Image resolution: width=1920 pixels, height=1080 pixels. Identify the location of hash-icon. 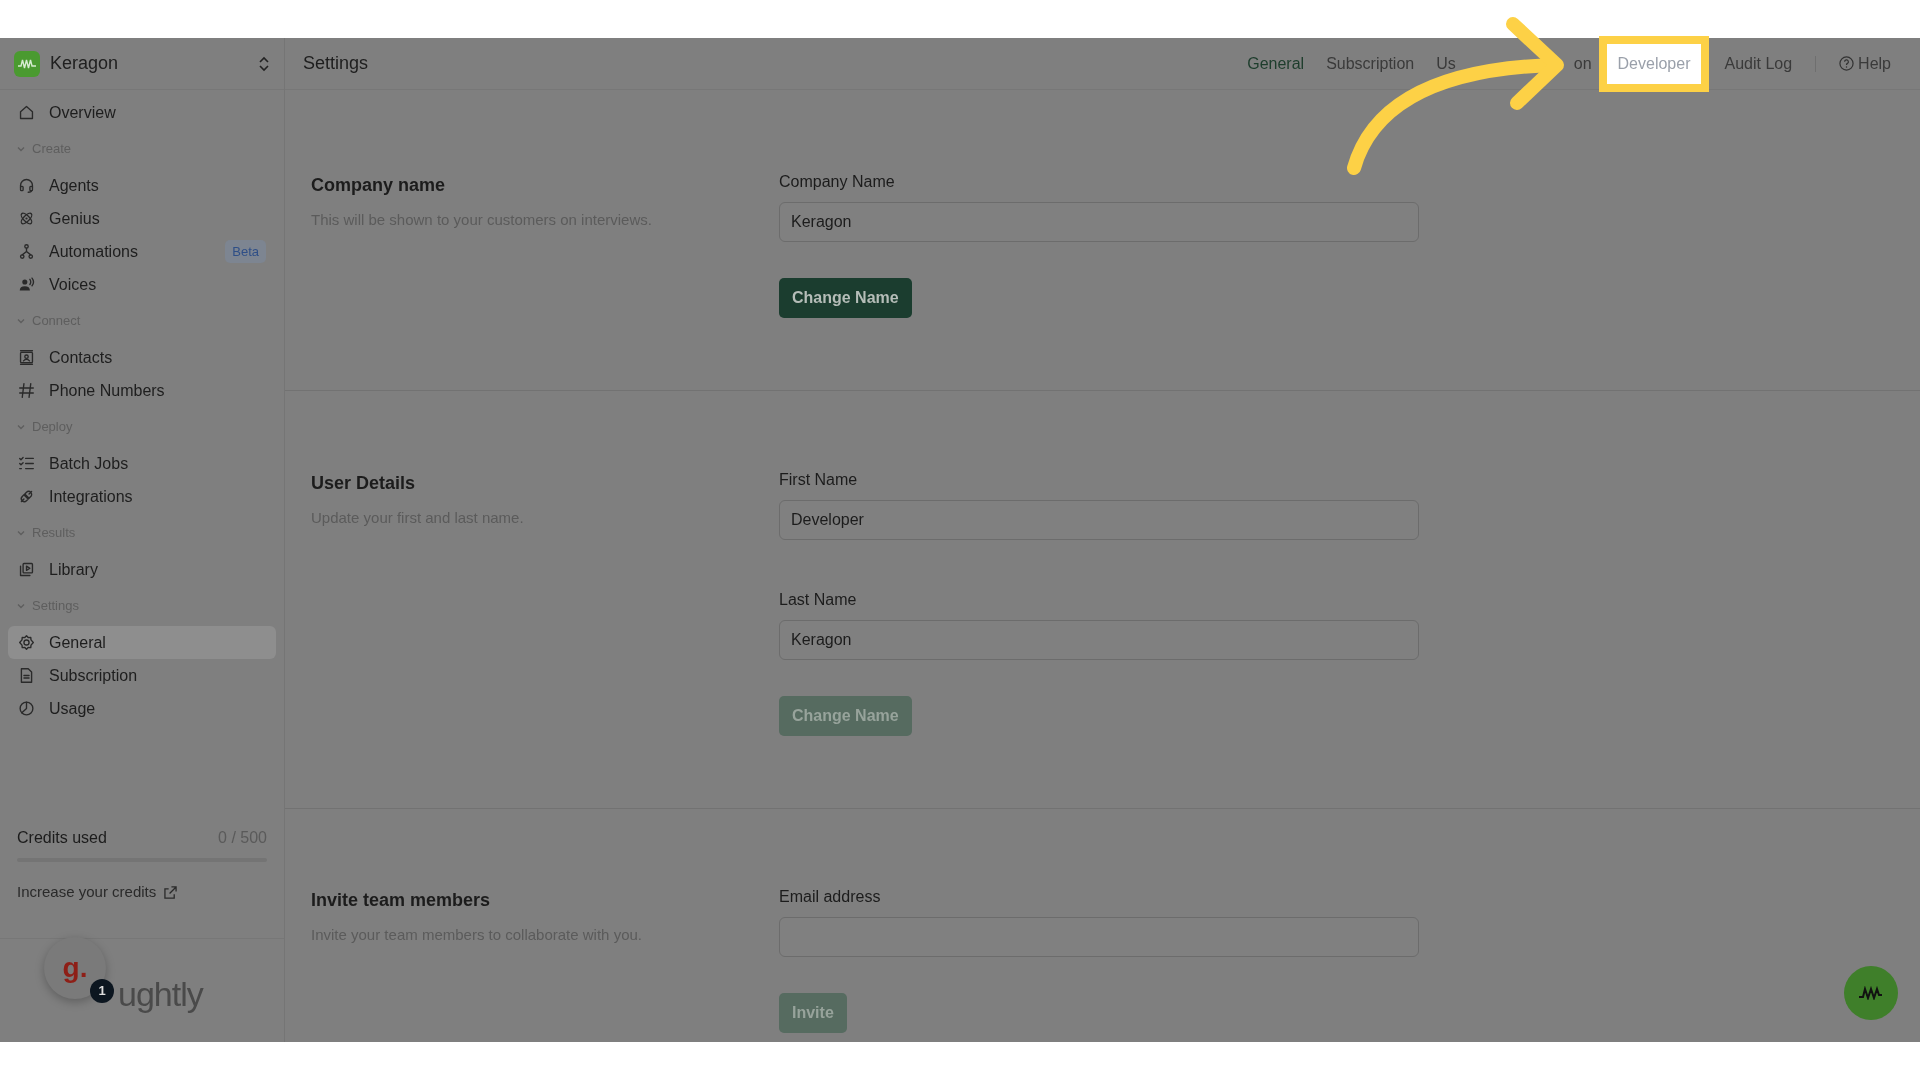
(26, 390).